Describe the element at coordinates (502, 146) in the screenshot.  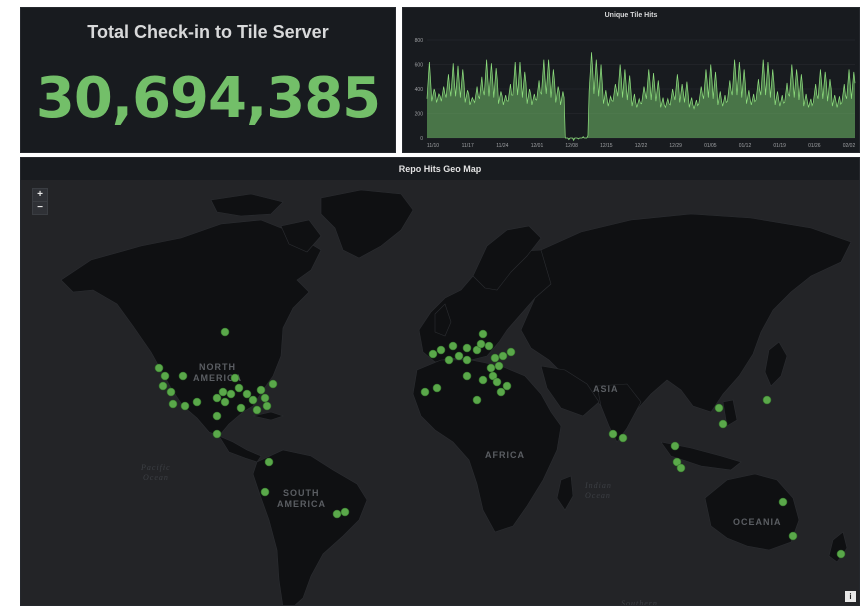
I see `x-tick-label: 11/24` at that location.